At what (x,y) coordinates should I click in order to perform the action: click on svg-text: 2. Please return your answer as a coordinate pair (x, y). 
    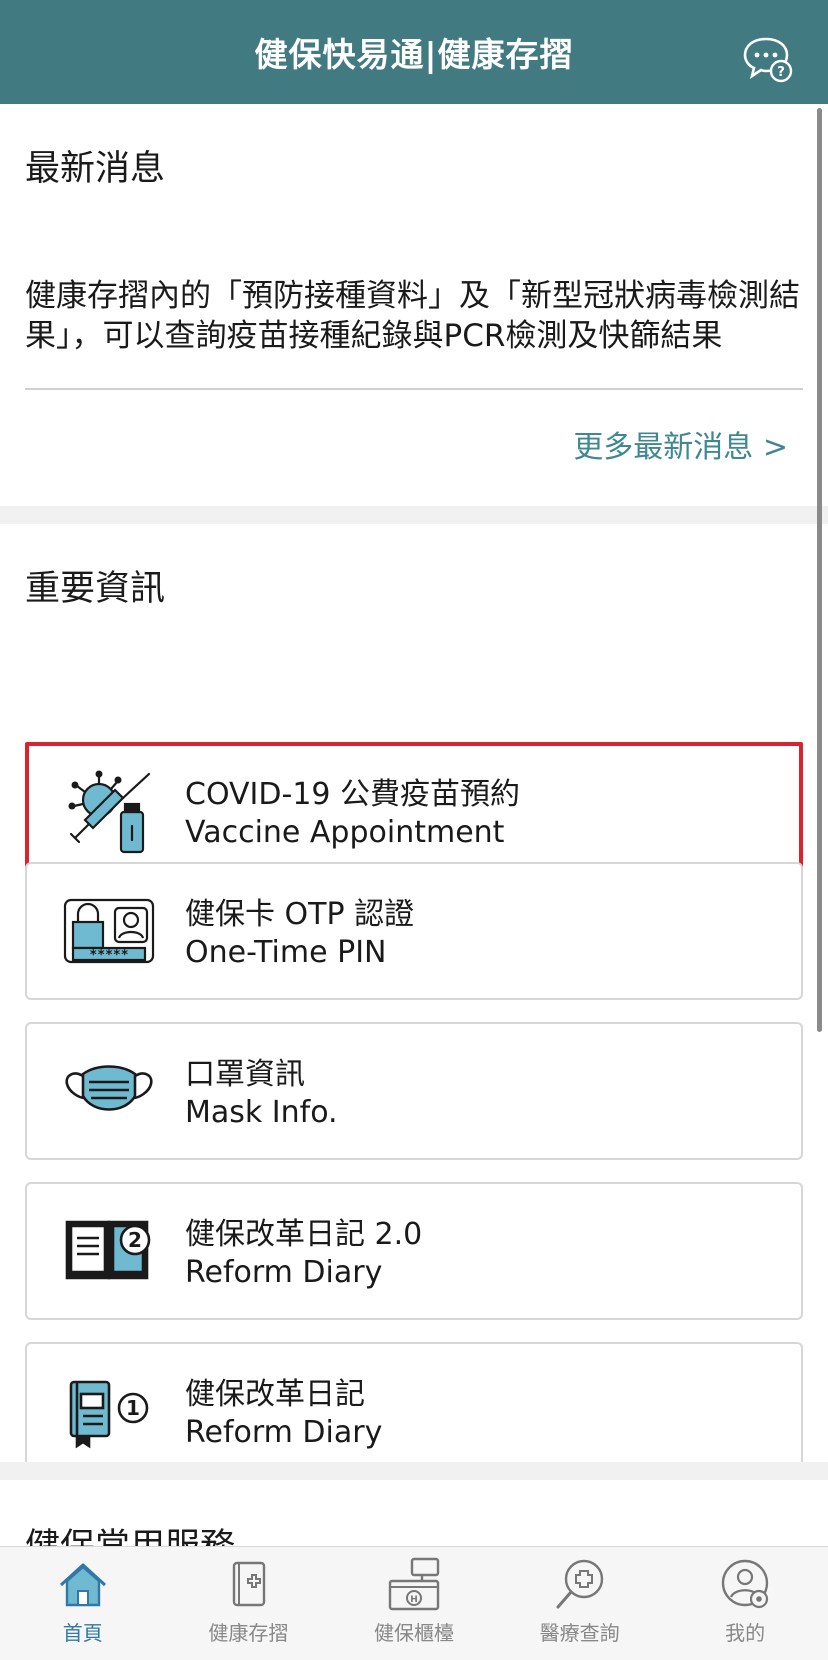
    Looking at the image, I should click on (135, 1240).